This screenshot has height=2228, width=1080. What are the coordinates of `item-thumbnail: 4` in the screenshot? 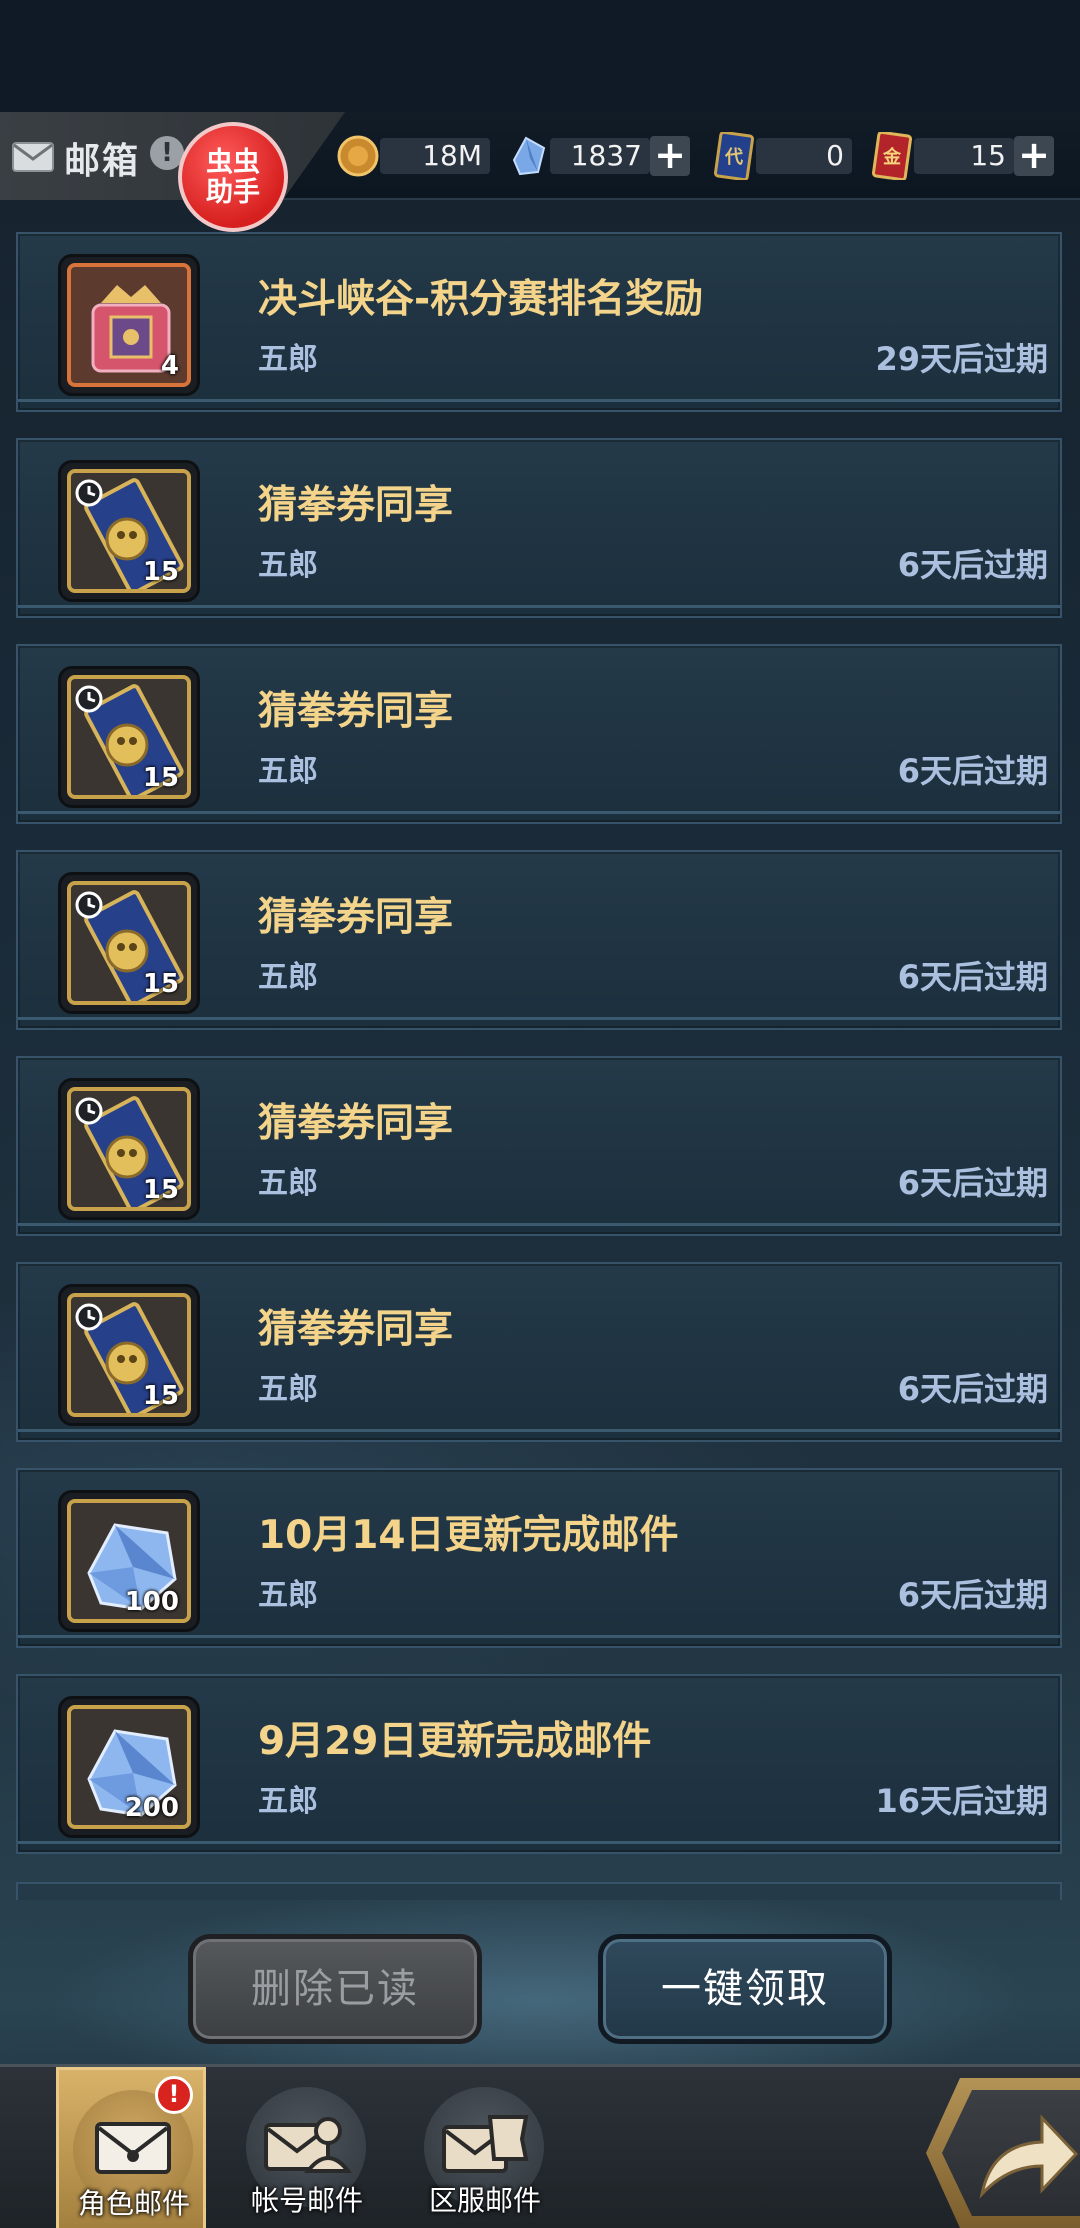 It's located at (129, 325).